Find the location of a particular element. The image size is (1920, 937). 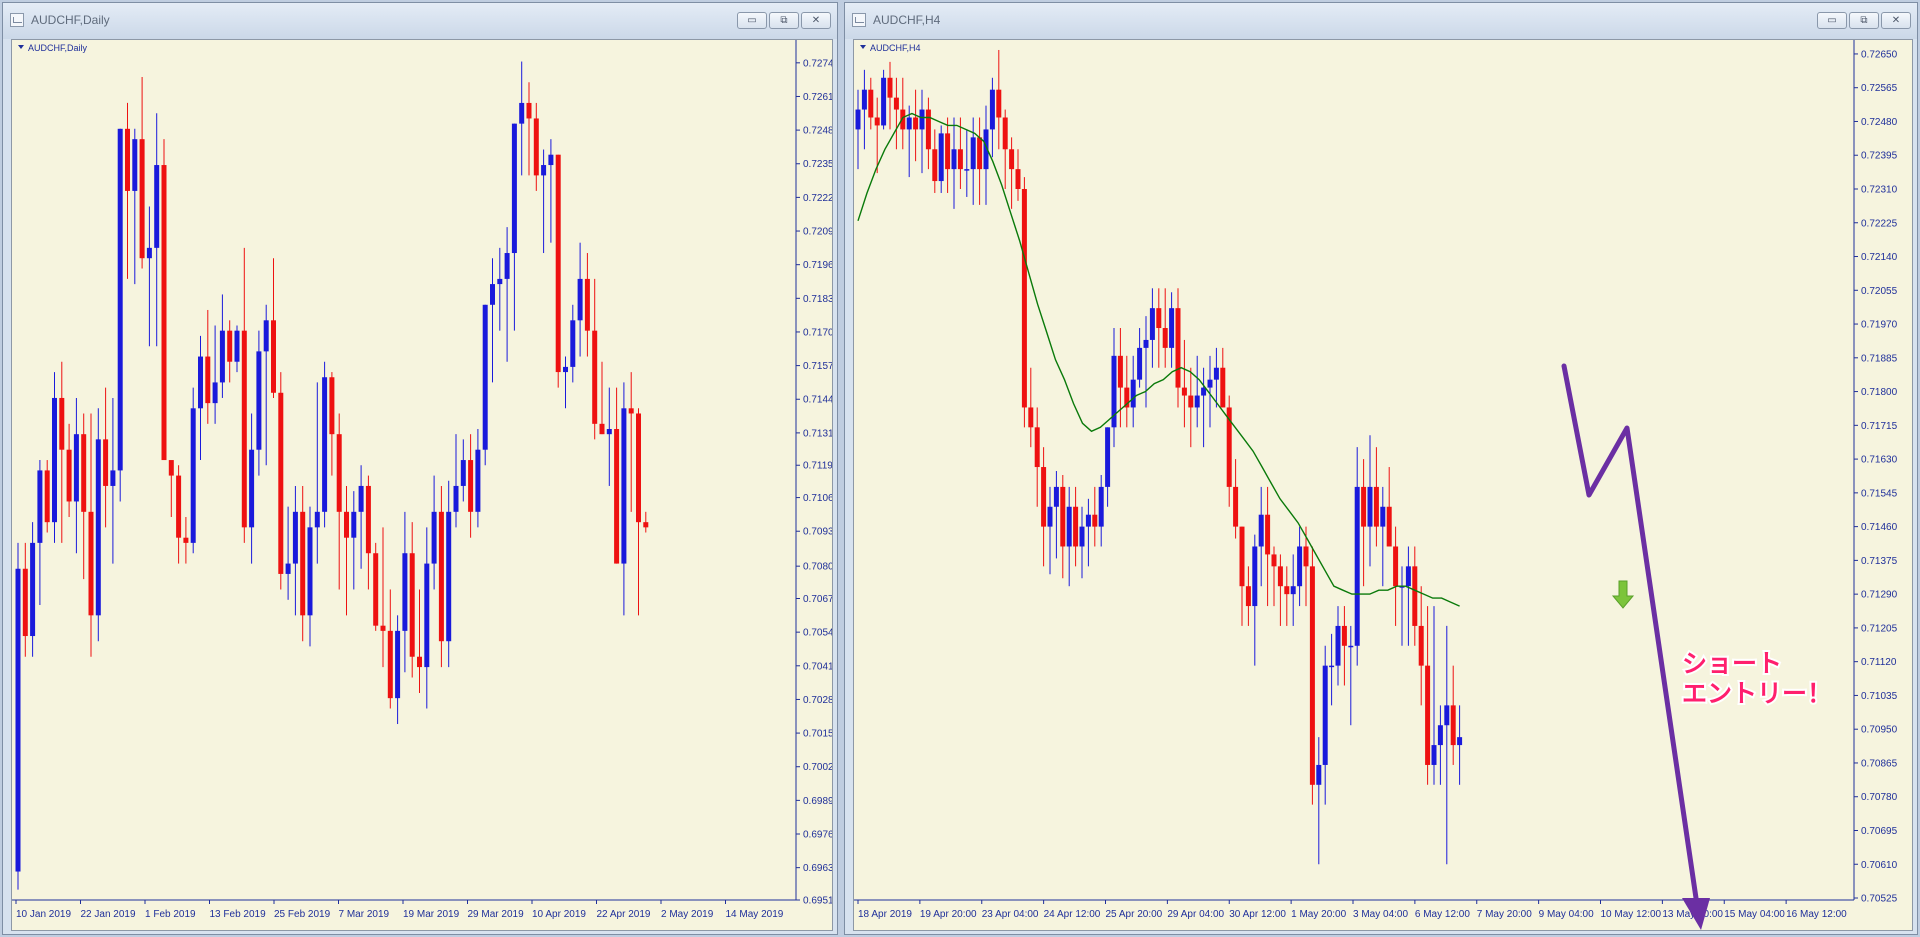

price-tick-label: 0.70025 is located at coordinates (818, 767).